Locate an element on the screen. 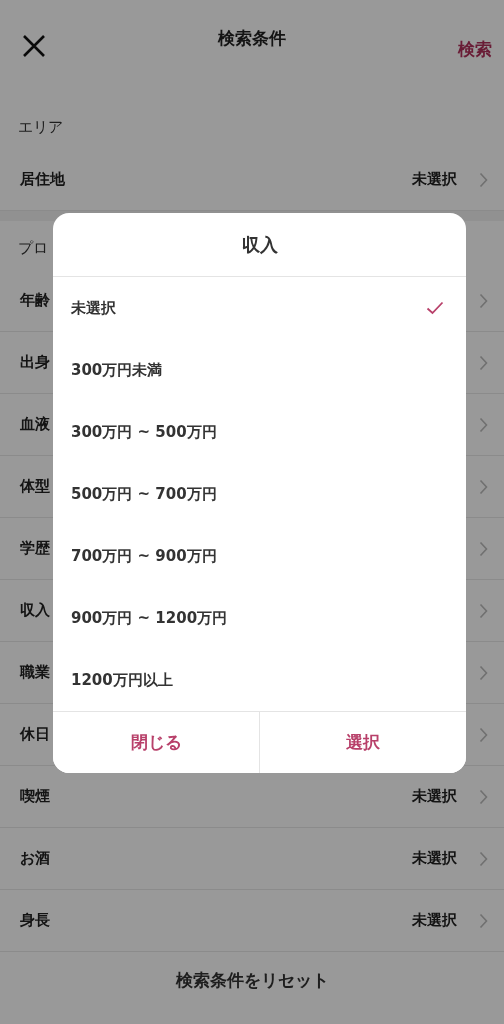 The image size is (504, 1024). option-item: 1200万円以上 is located at coordinates (259, 680).